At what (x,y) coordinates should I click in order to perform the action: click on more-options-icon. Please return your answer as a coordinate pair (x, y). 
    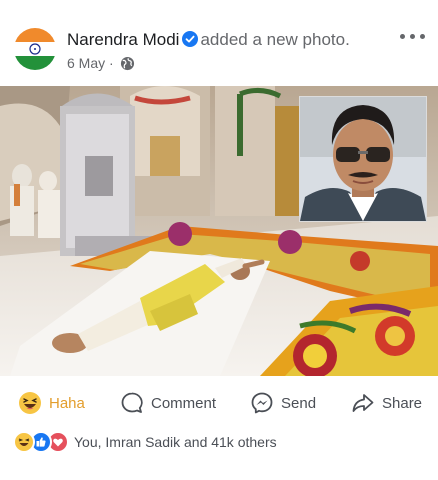
    Looking at the image, I should click on (413, 37).